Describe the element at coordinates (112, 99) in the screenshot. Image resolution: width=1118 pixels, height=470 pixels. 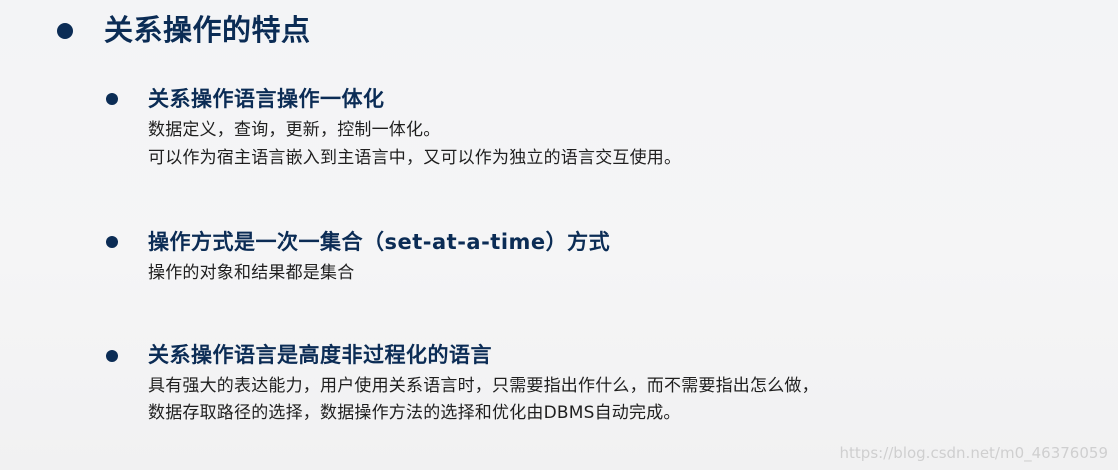
I see `section-1-bullet` at that location.